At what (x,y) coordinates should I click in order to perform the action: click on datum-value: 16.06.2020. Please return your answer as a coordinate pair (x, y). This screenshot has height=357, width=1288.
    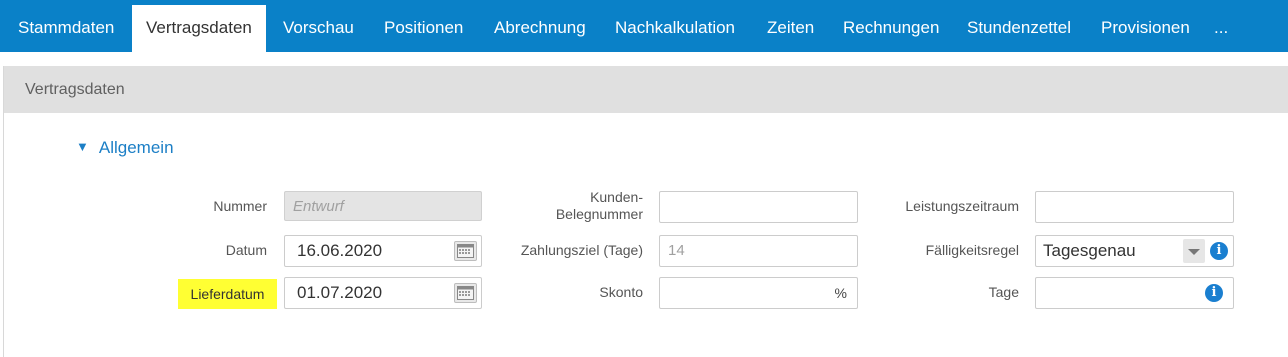
    Looking at the image, I should click on (340, 250).